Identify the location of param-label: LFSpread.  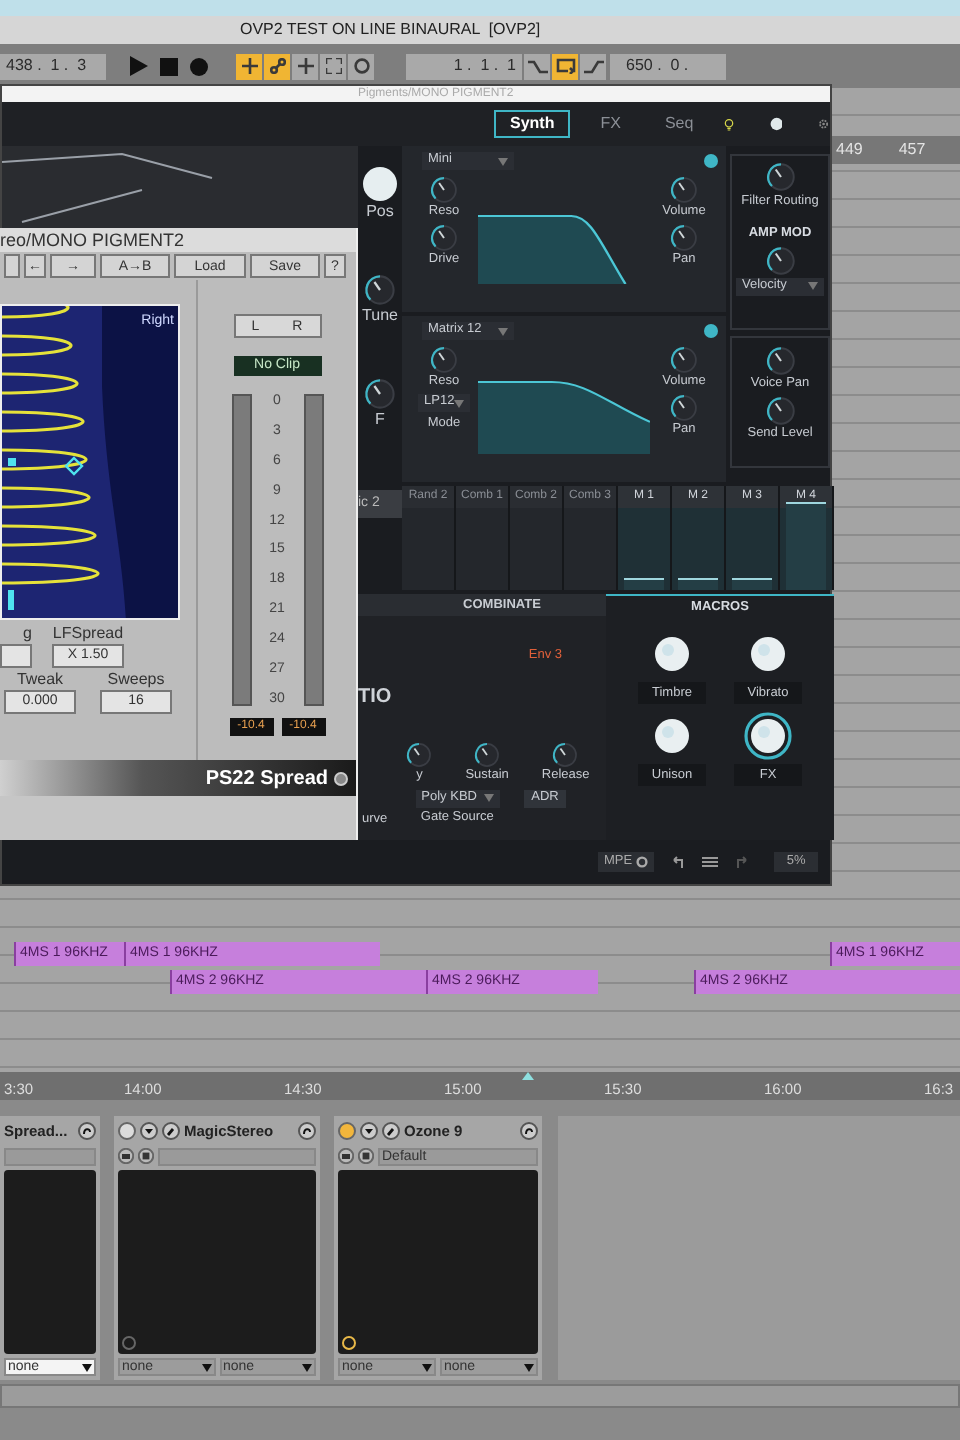
(88, 634).